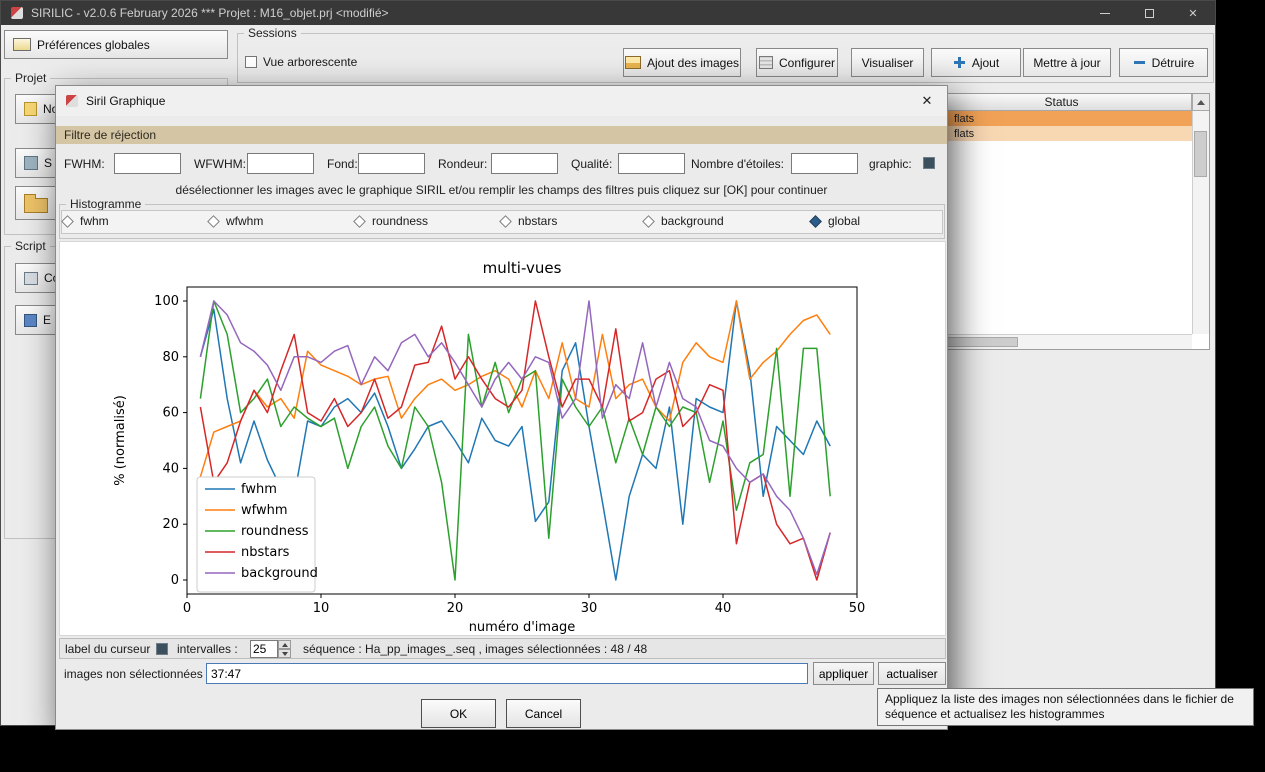 Image resolution: width=1265 pixels, height=772 pixels. What do you see at coordinates (36, 203) in the screenshot?
I see `folder-icon` at bounding box center [36, 203].